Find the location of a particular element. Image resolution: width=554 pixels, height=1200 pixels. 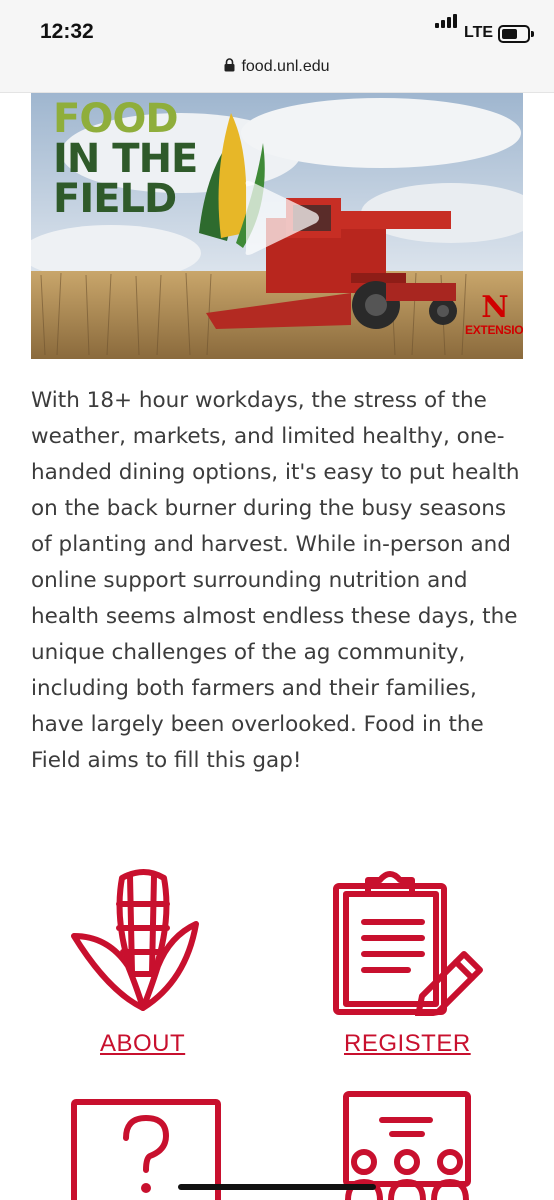

play-icon is located at coordinates (279, 218).